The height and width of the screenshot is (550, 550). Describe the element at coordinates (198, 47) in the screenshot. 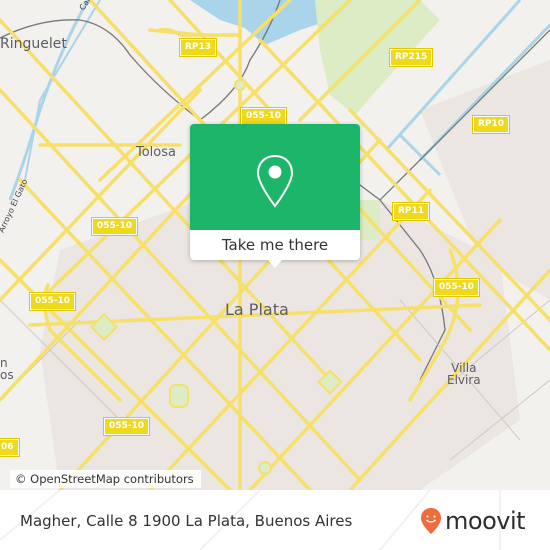

I see `road-shield-rp13: RP13` at that location.